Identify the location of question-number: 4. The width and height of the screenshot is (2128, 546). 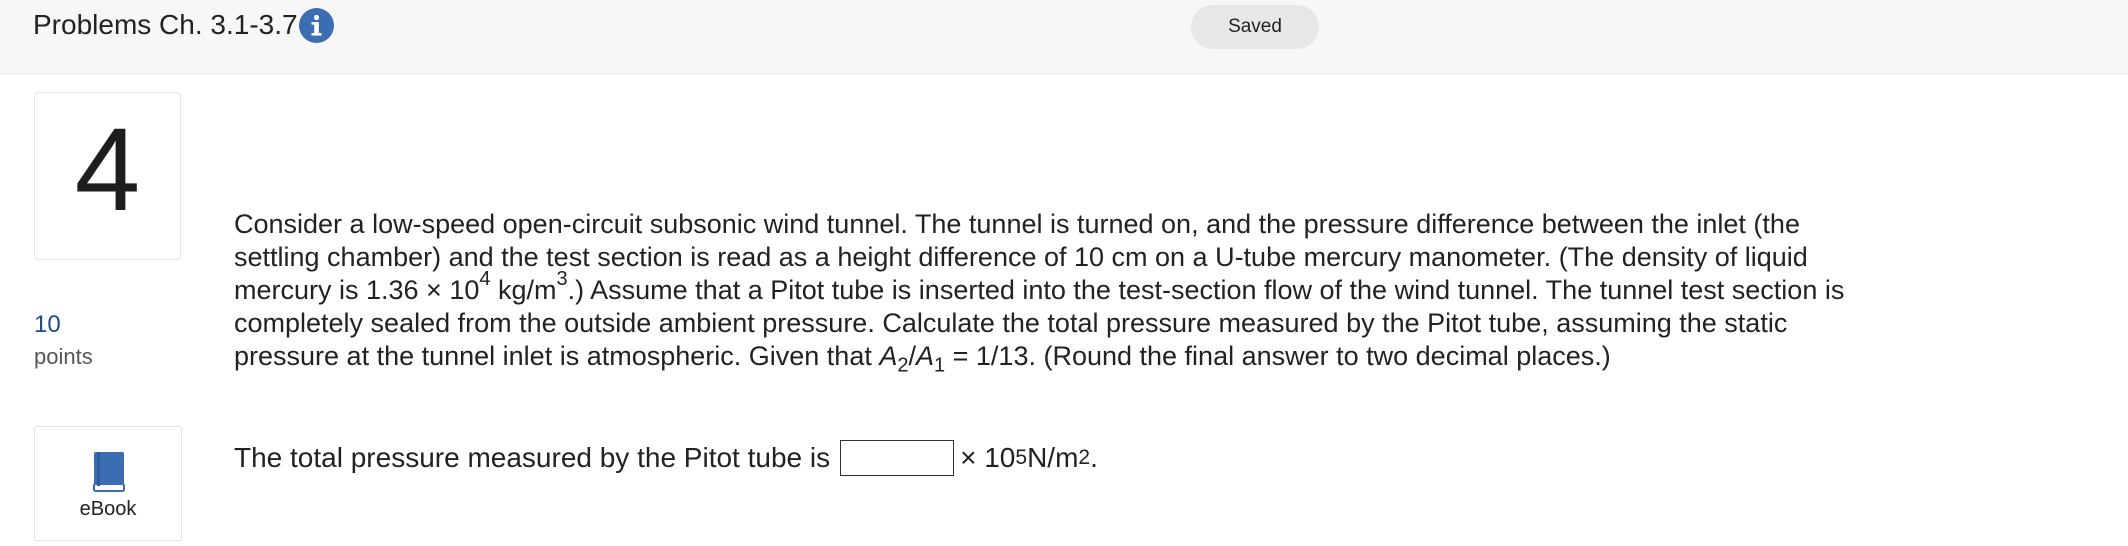
(107, 170).